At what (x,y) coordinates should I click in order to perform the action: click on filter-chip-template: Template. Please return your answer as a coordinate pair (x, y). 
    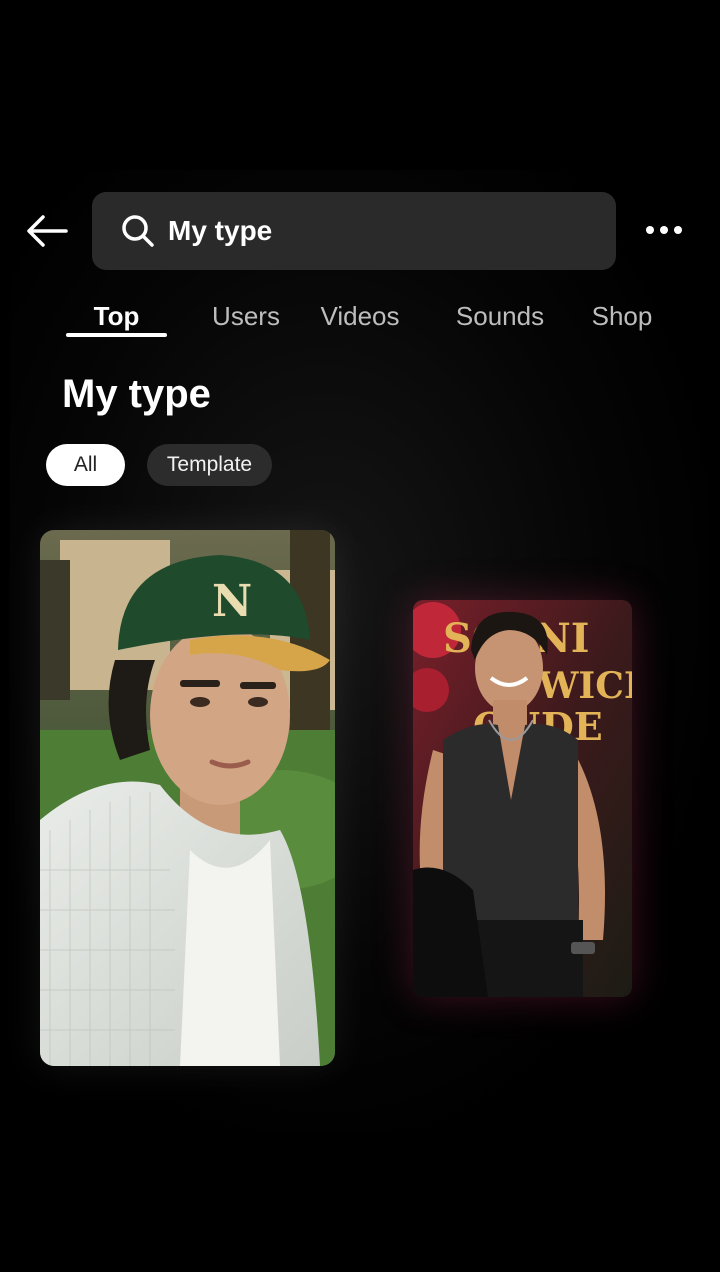
    Looking at the image, I should click on (209, 465).